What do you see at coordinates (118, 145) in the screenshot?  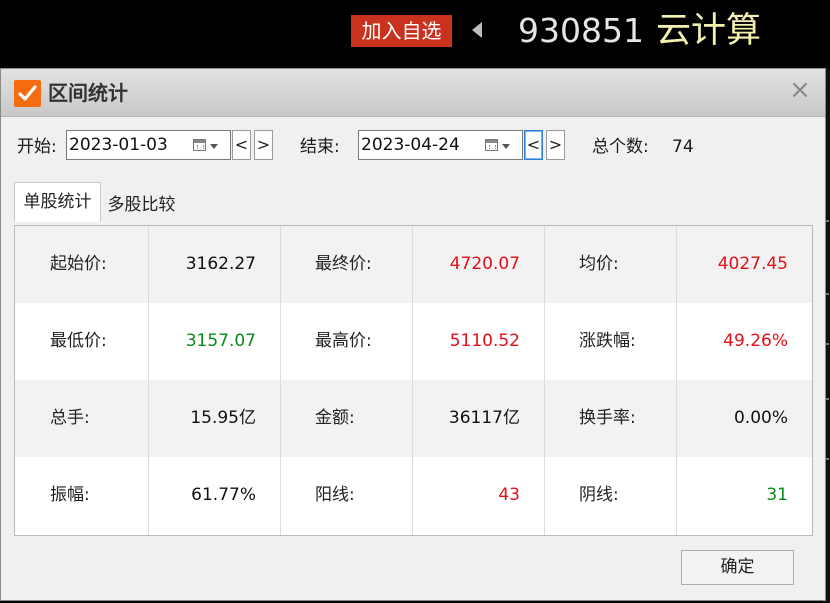 I see `start-date-value: 2023-01-03` at bounding box center [118, 145].